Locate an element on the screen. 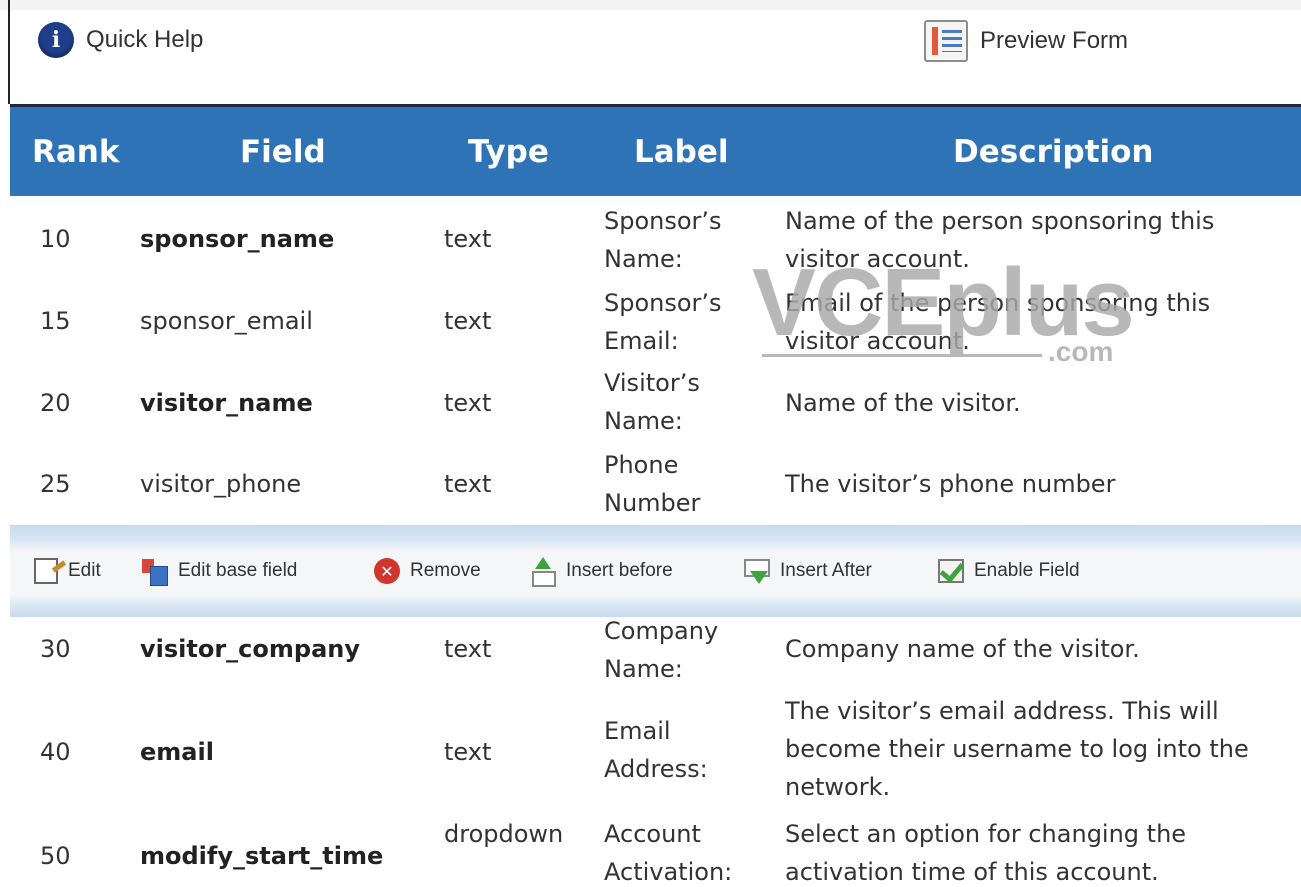  insert-before-icon is located at coordinates (542, 572).